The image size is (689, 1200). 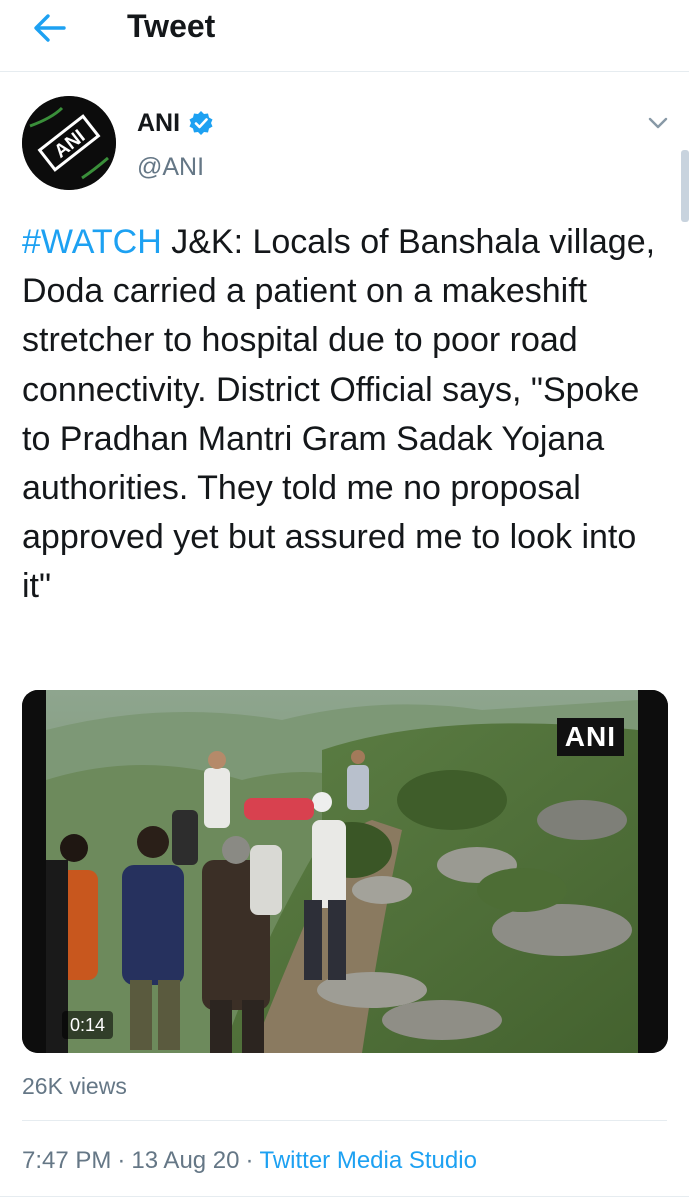 I want to click on arrow-left-icon, so click(x=50, y=28).